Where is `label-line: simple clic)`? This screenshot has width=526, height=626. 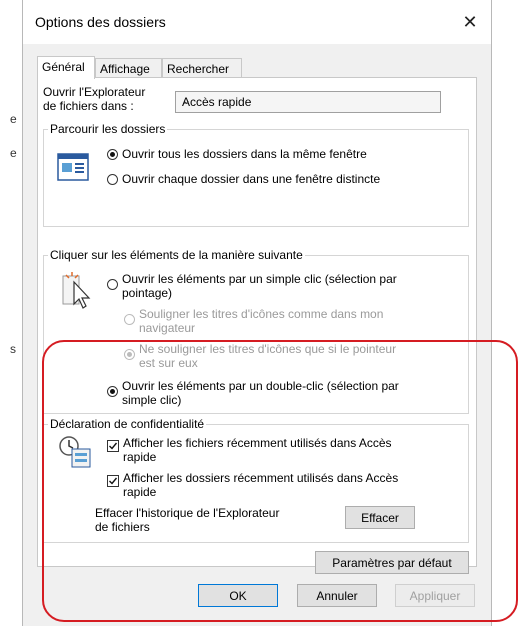 label-line: simple clic) is located at coordinates (152, 400).